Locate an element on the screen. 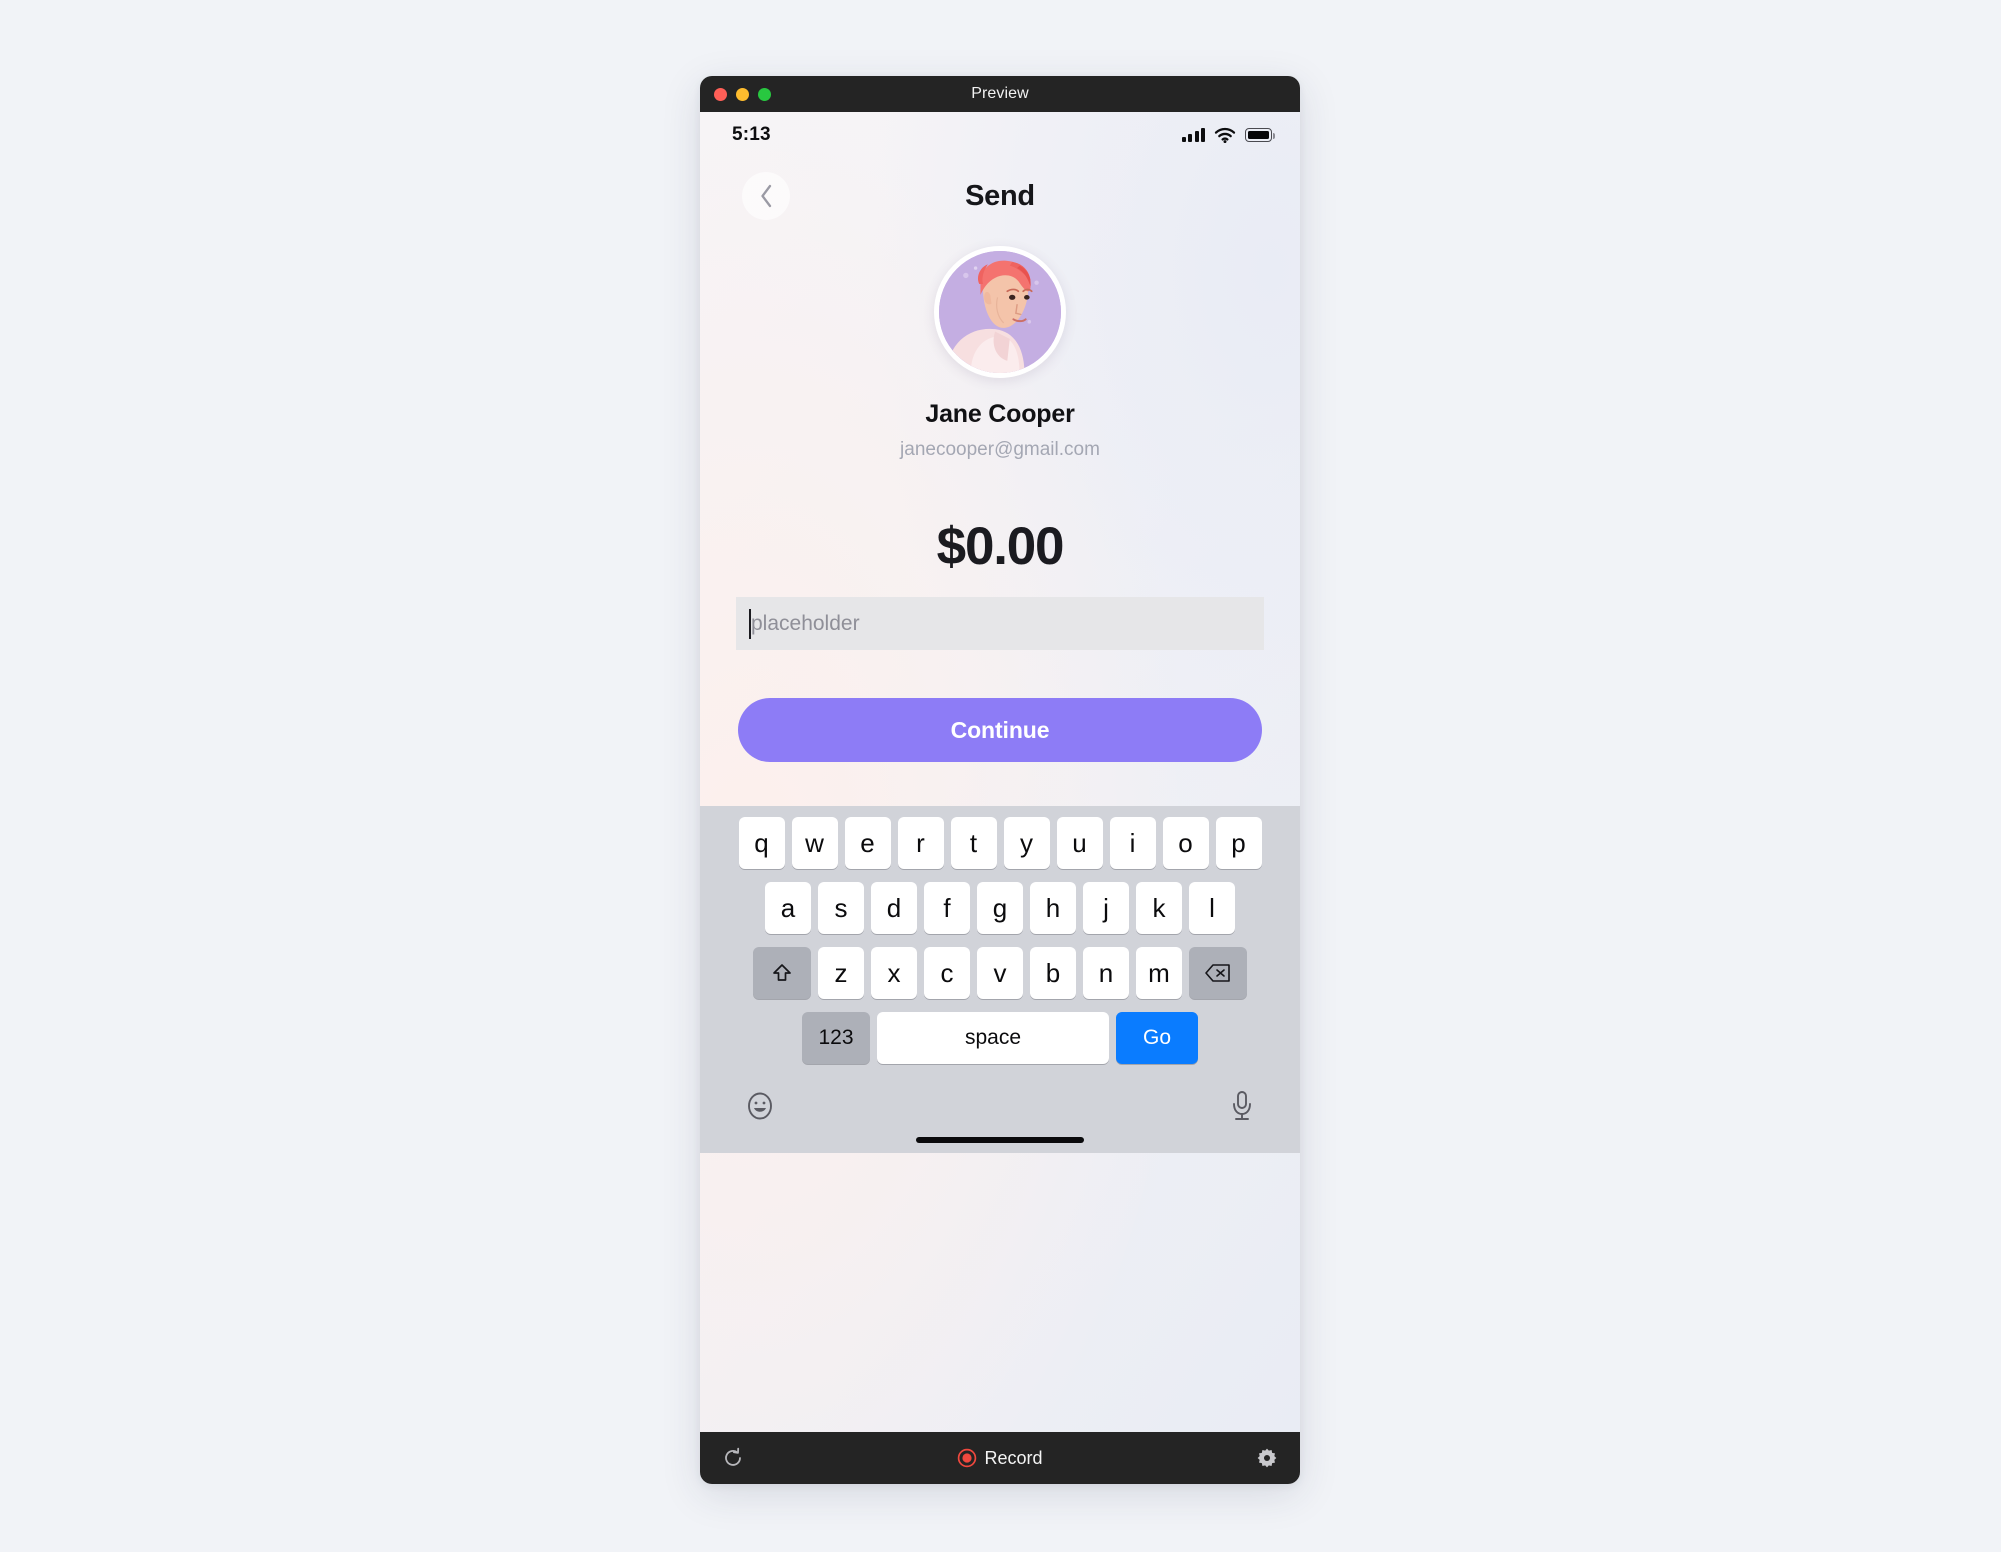 The height and width of the screenshot is (1552, 2001). key-r: r is located at coordinates (920, 843).